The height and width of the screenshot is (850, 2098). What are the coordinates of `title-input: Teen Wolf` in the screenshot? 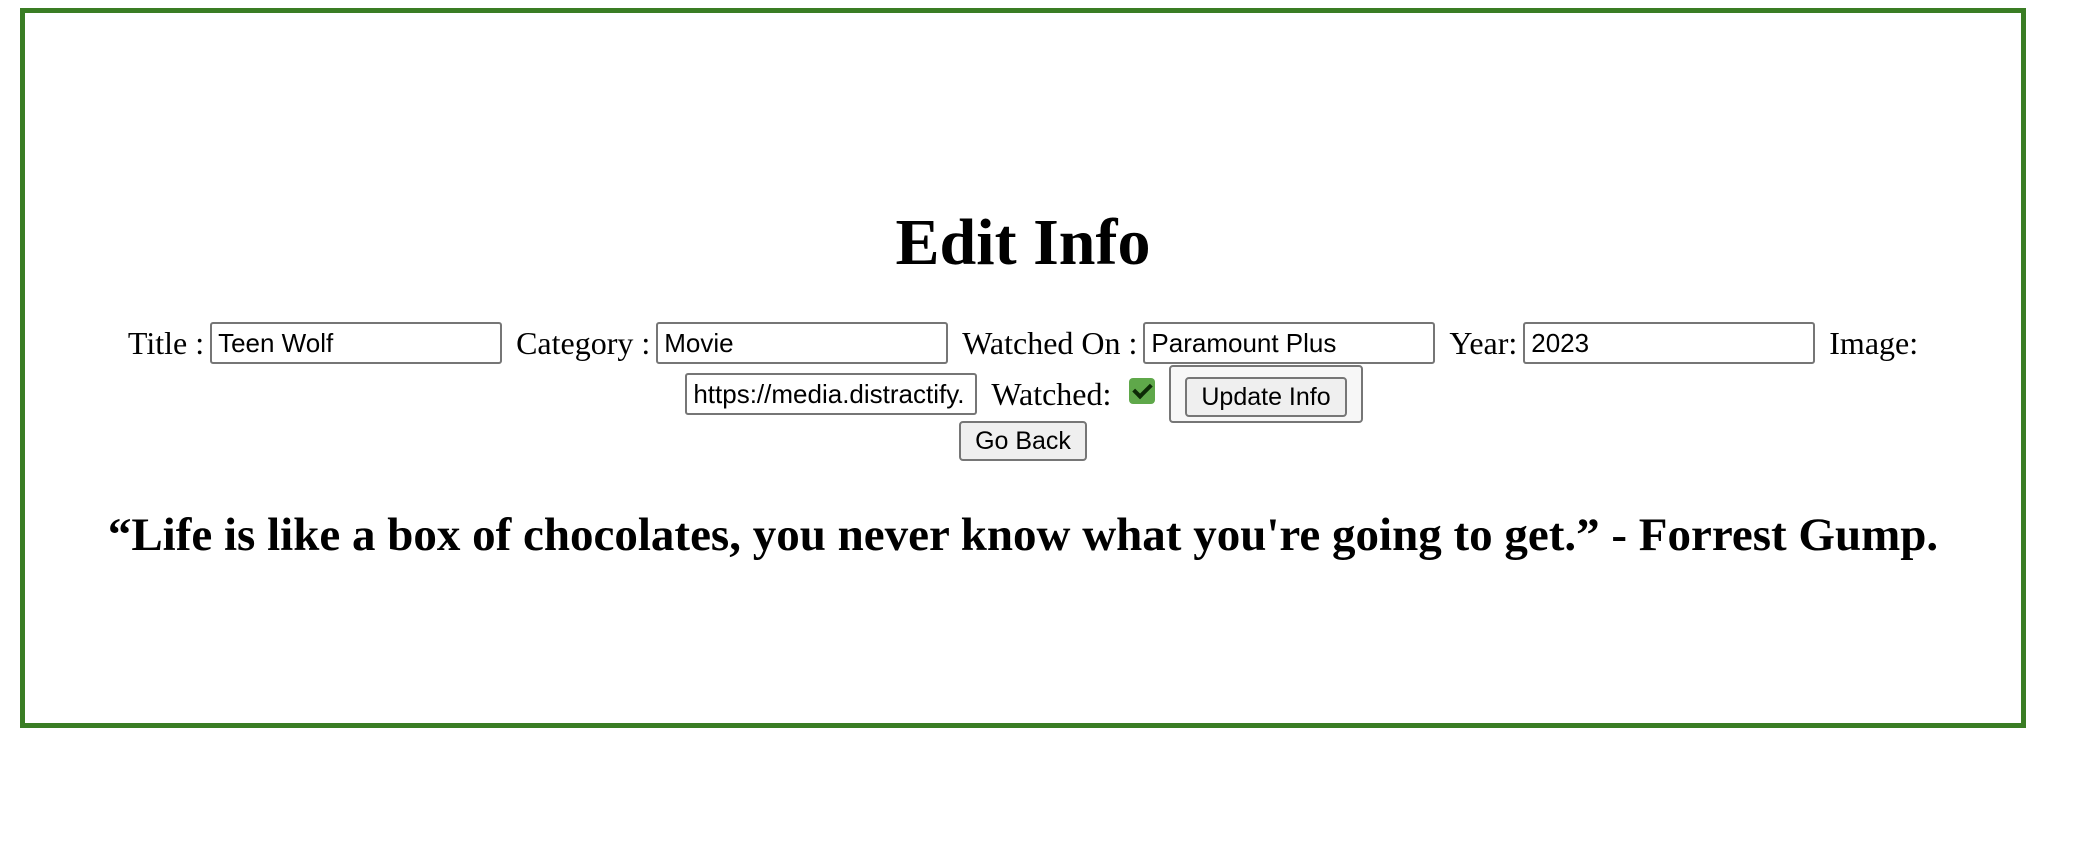 It's located at (356, 342).